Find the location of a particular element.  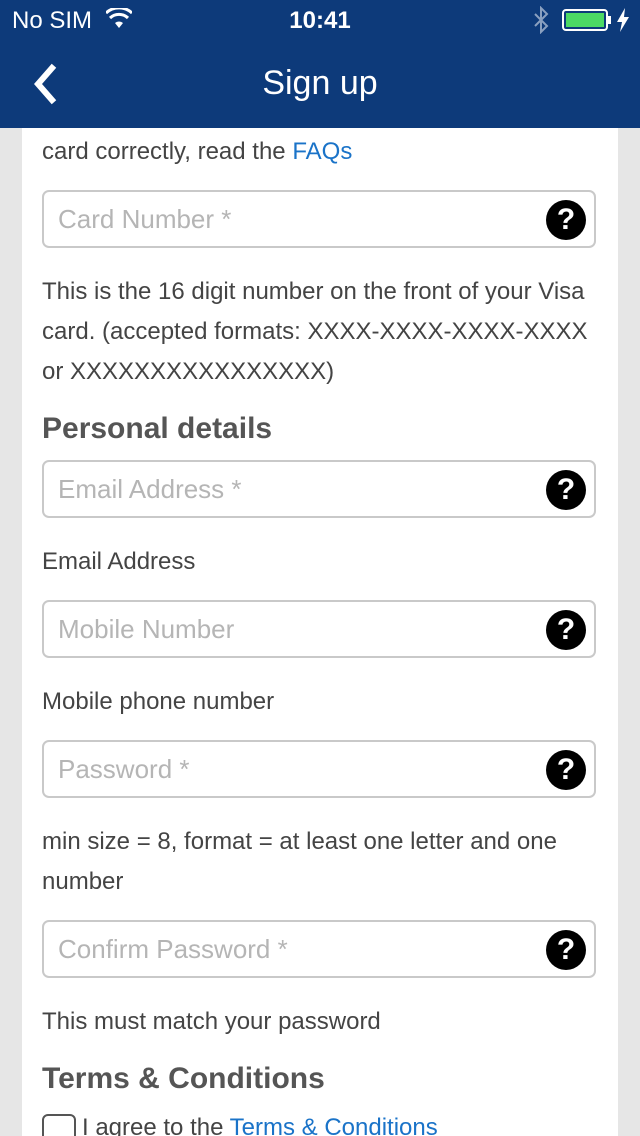

confirm-password-help-icon: ? is located at coordinates (566, 950).